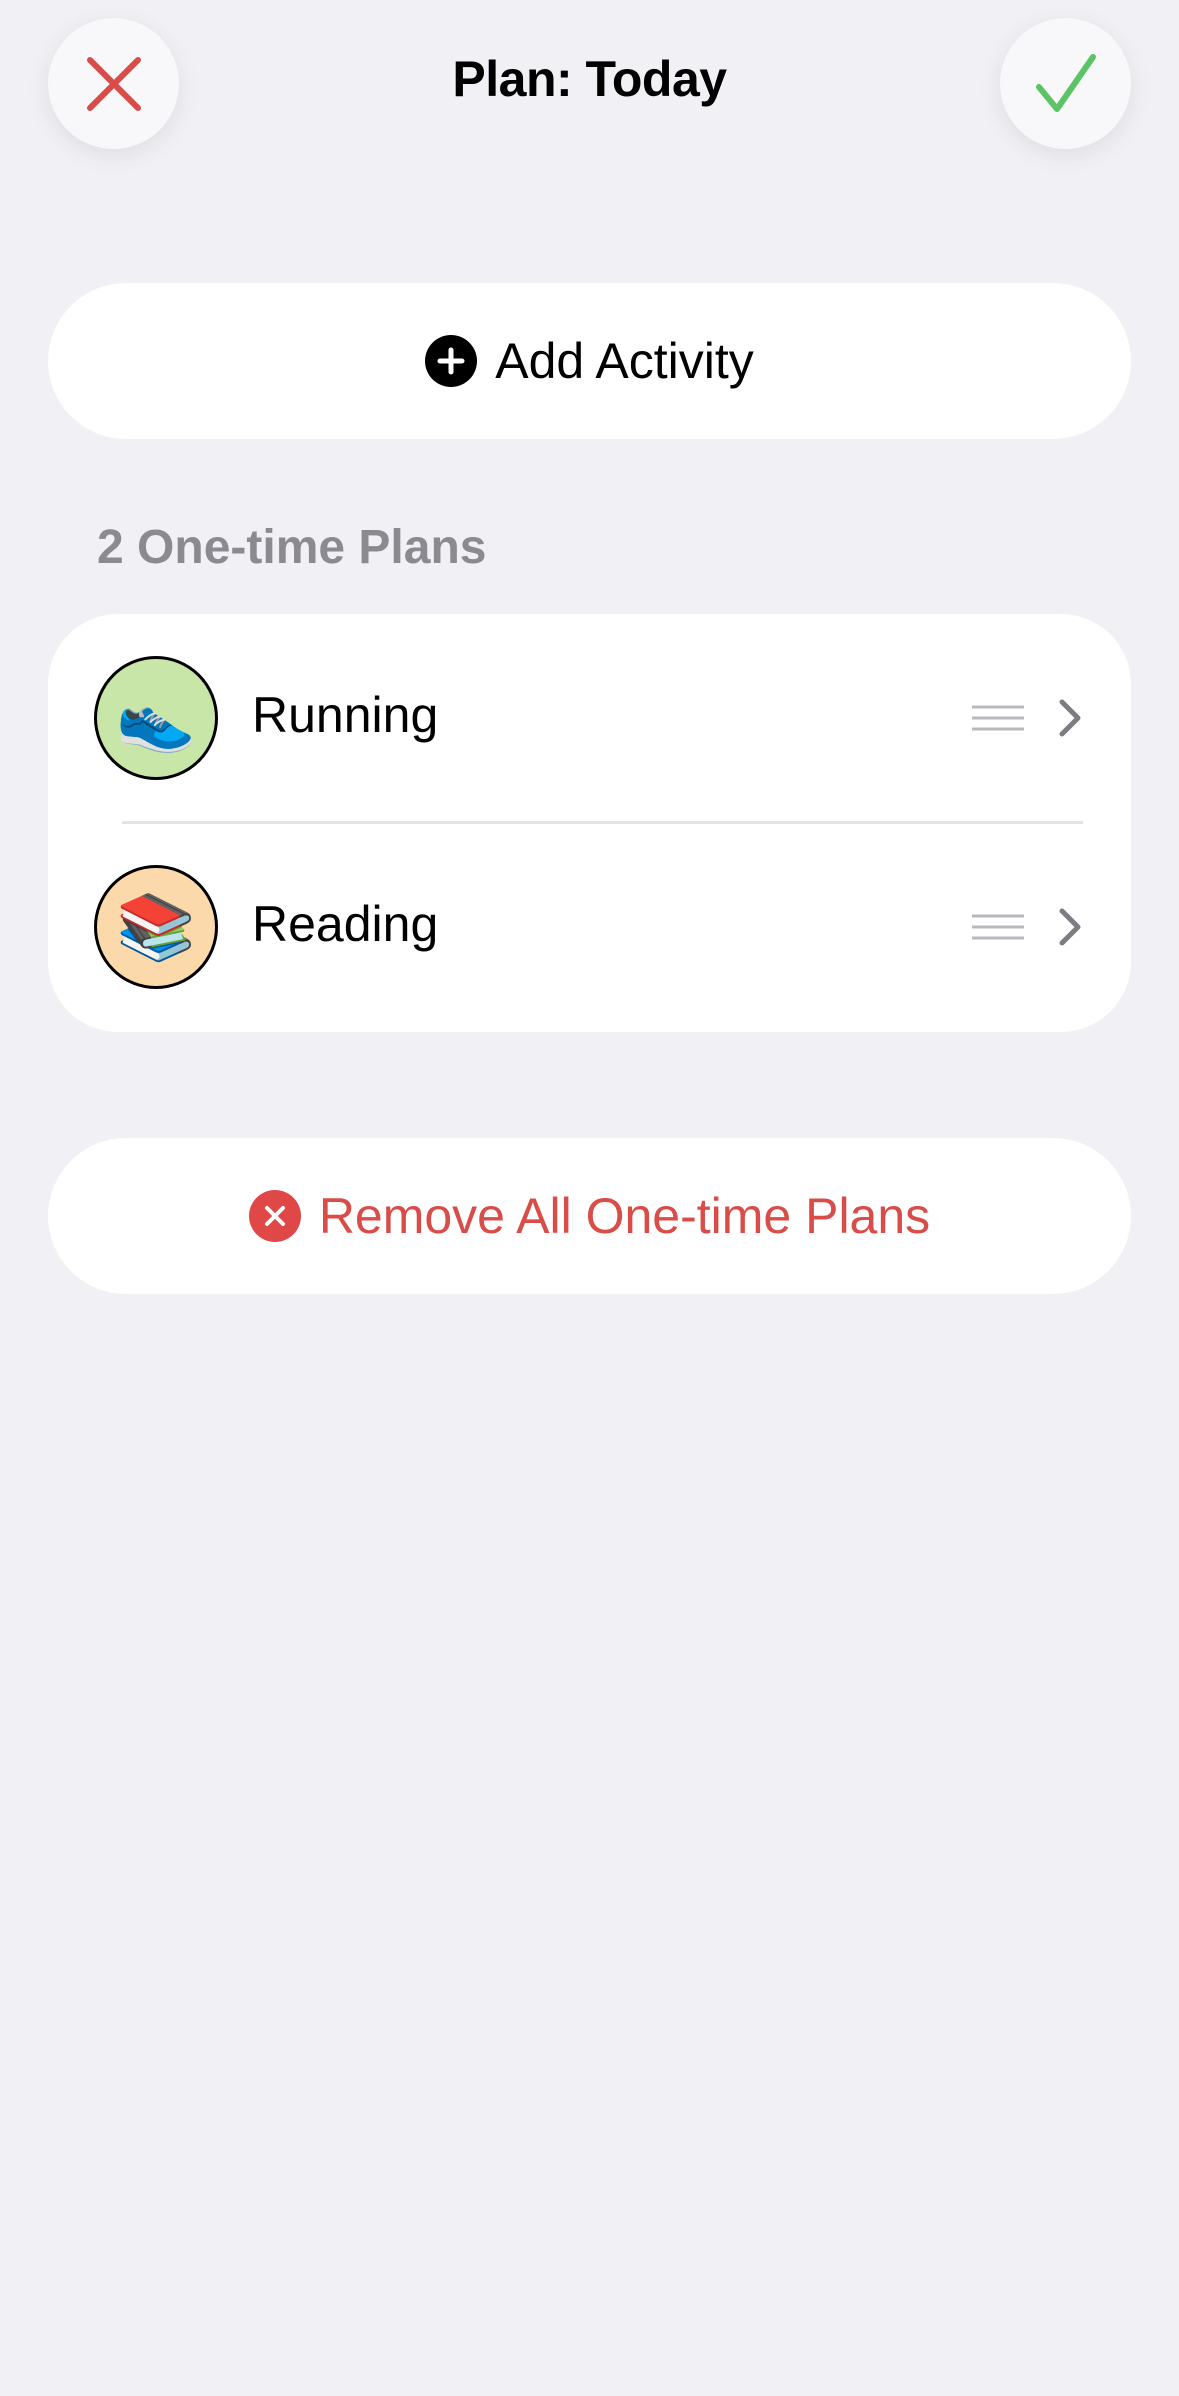  Describe the element at coordinates (451, 361) in the screenshot. I see `plus-circle-icon` at that location.